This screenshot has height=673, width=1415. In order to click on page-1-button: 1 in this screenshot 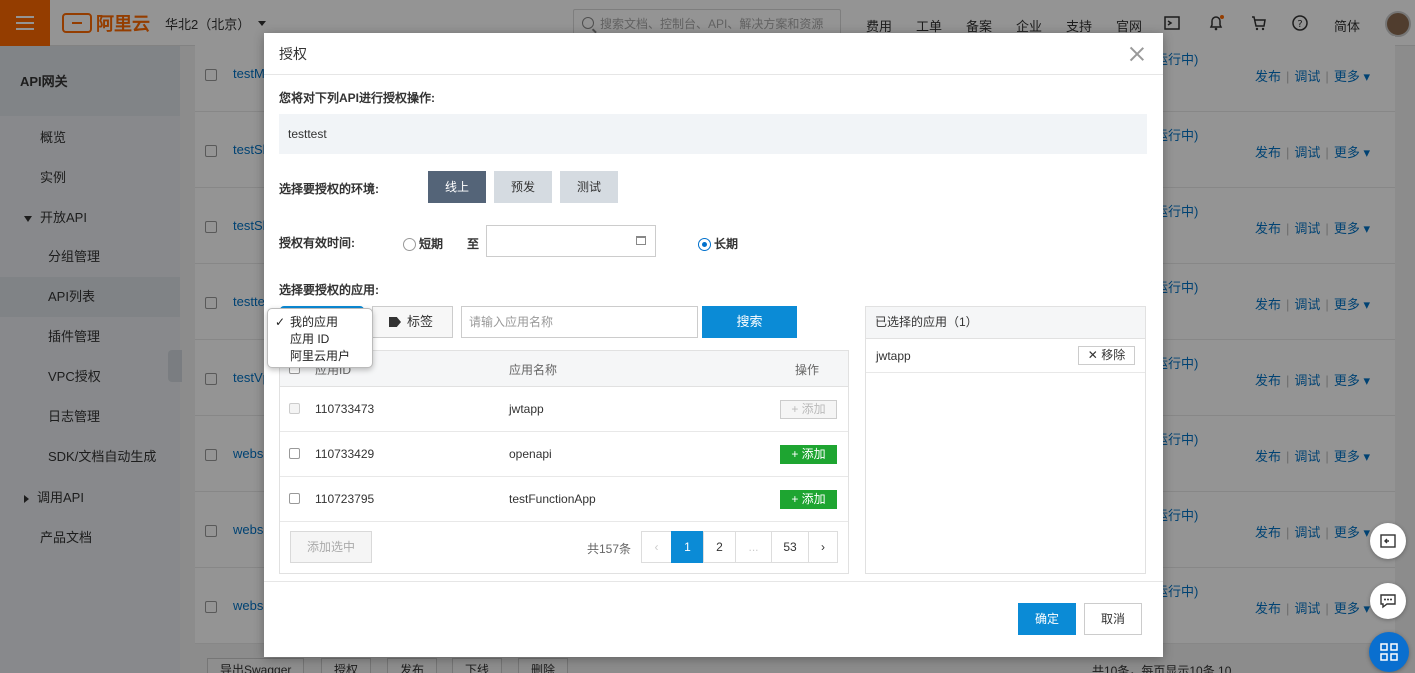, I will do `click(687, 547)`.